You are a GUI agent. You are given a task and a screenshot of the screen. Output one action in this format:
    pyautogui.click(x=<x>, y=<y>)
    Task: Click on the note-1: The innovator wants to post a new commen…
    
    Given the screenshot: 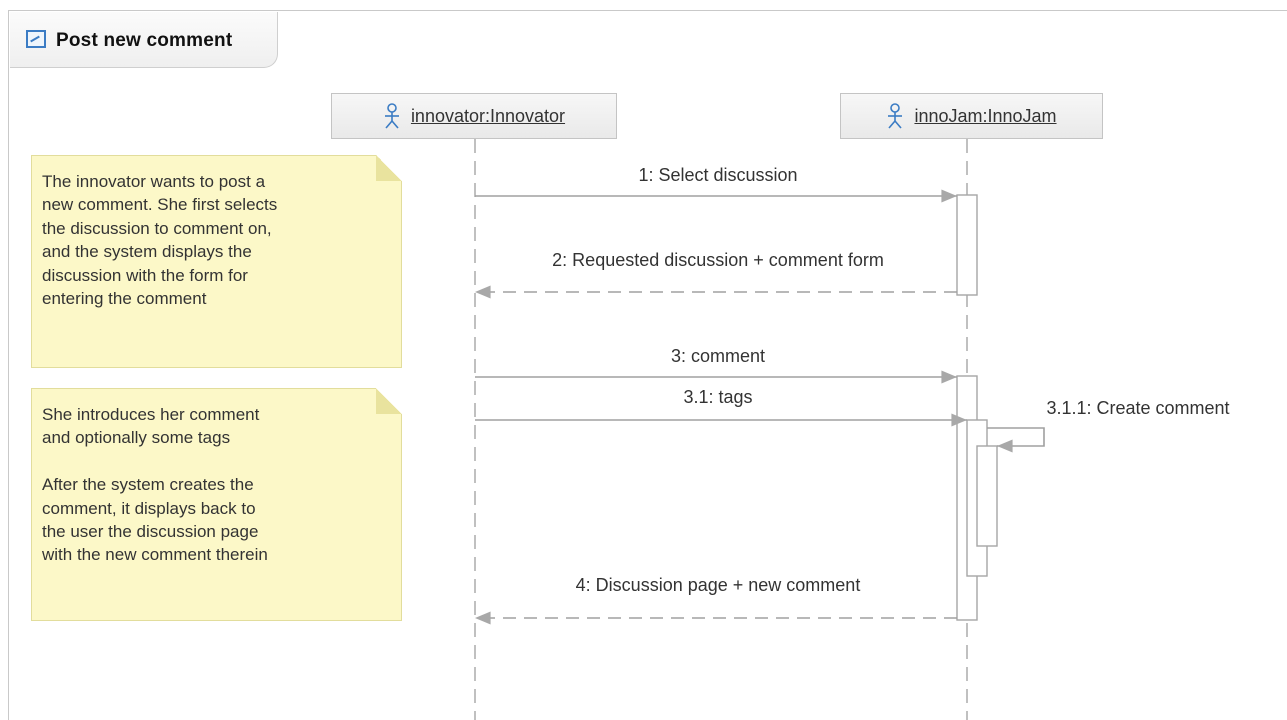 What is the action you would take?
    pyautogui.click(x=216, y=261)
    